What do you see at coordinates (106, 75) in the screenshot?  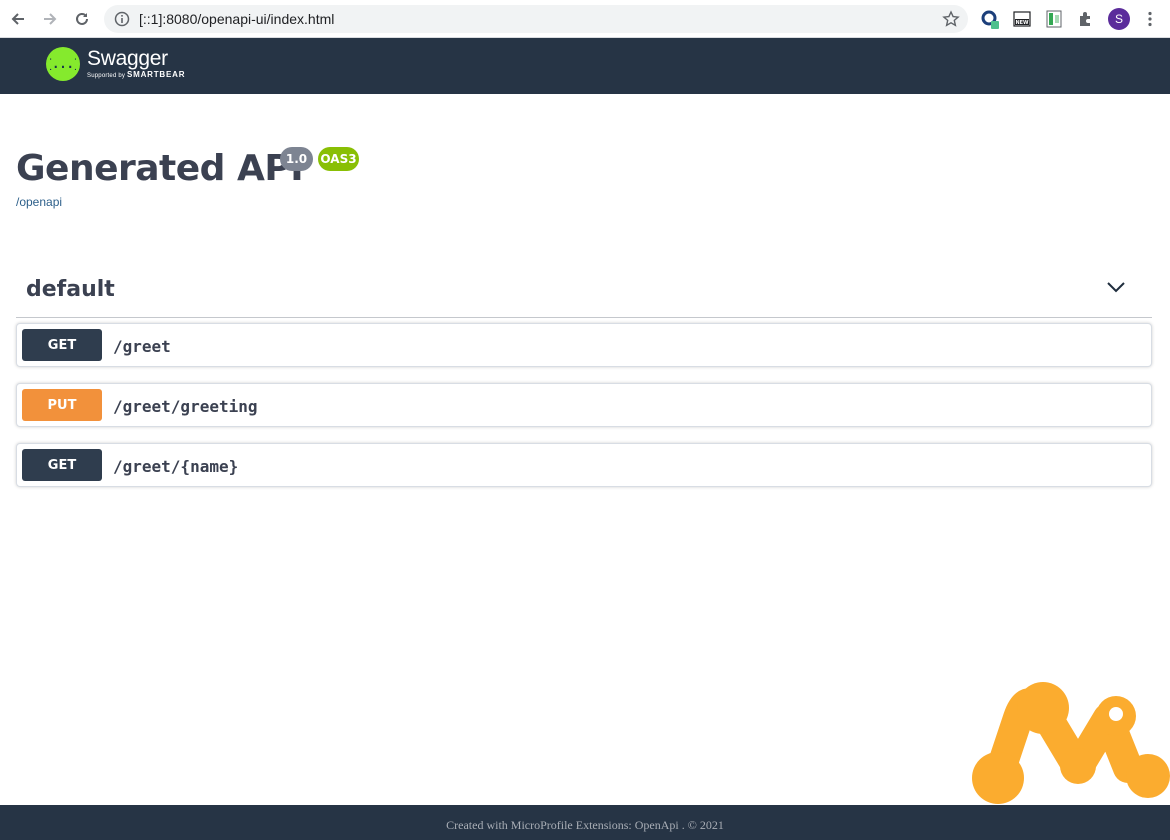 I see `logo-sub-prefix: Supported by` at bounding box center [106, 75].